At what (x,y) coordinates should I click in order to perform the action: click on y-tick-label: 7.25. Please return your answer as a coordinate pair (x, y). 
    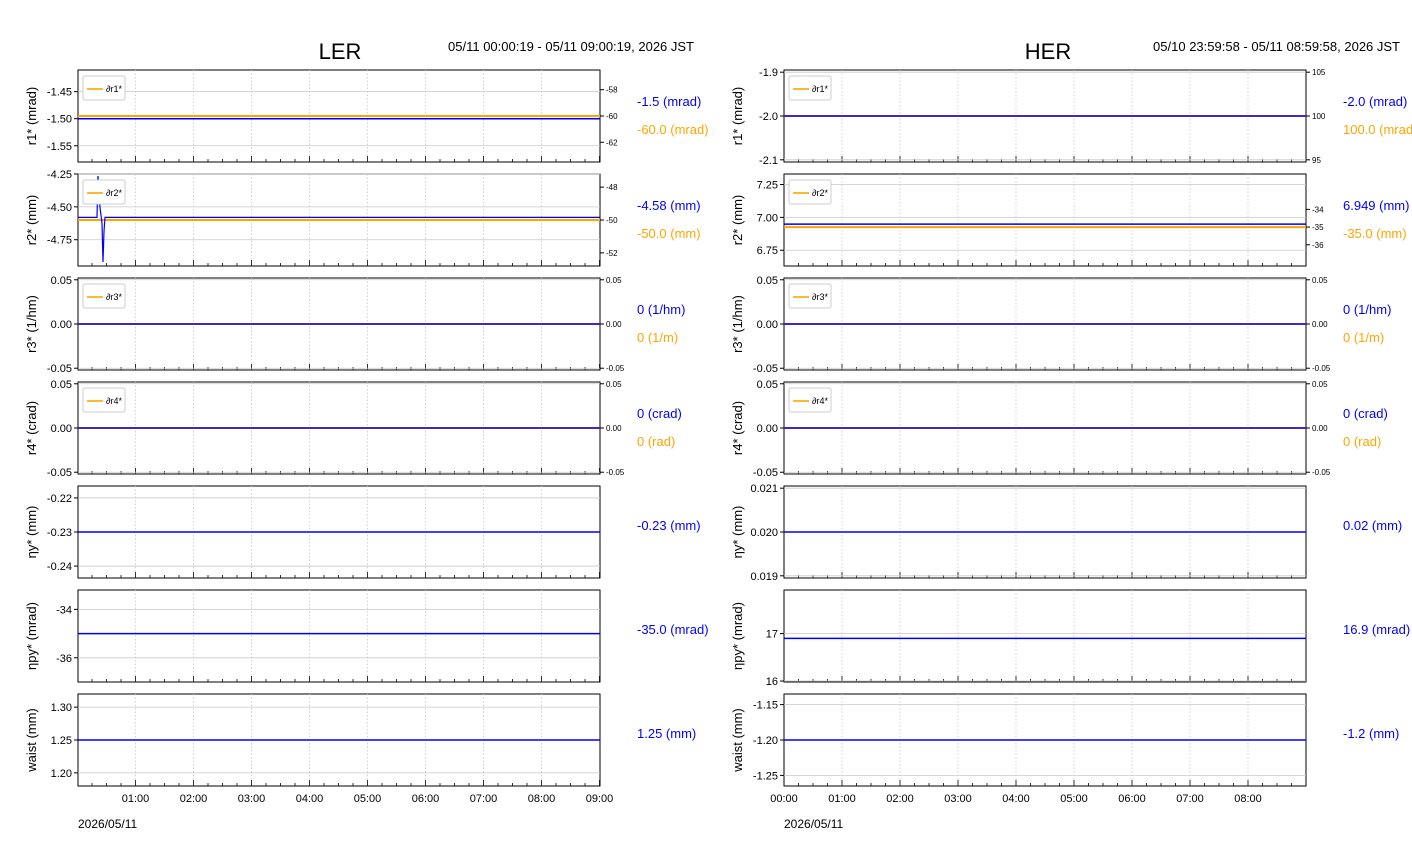
    Looking at the image, I should click on (767, 186).